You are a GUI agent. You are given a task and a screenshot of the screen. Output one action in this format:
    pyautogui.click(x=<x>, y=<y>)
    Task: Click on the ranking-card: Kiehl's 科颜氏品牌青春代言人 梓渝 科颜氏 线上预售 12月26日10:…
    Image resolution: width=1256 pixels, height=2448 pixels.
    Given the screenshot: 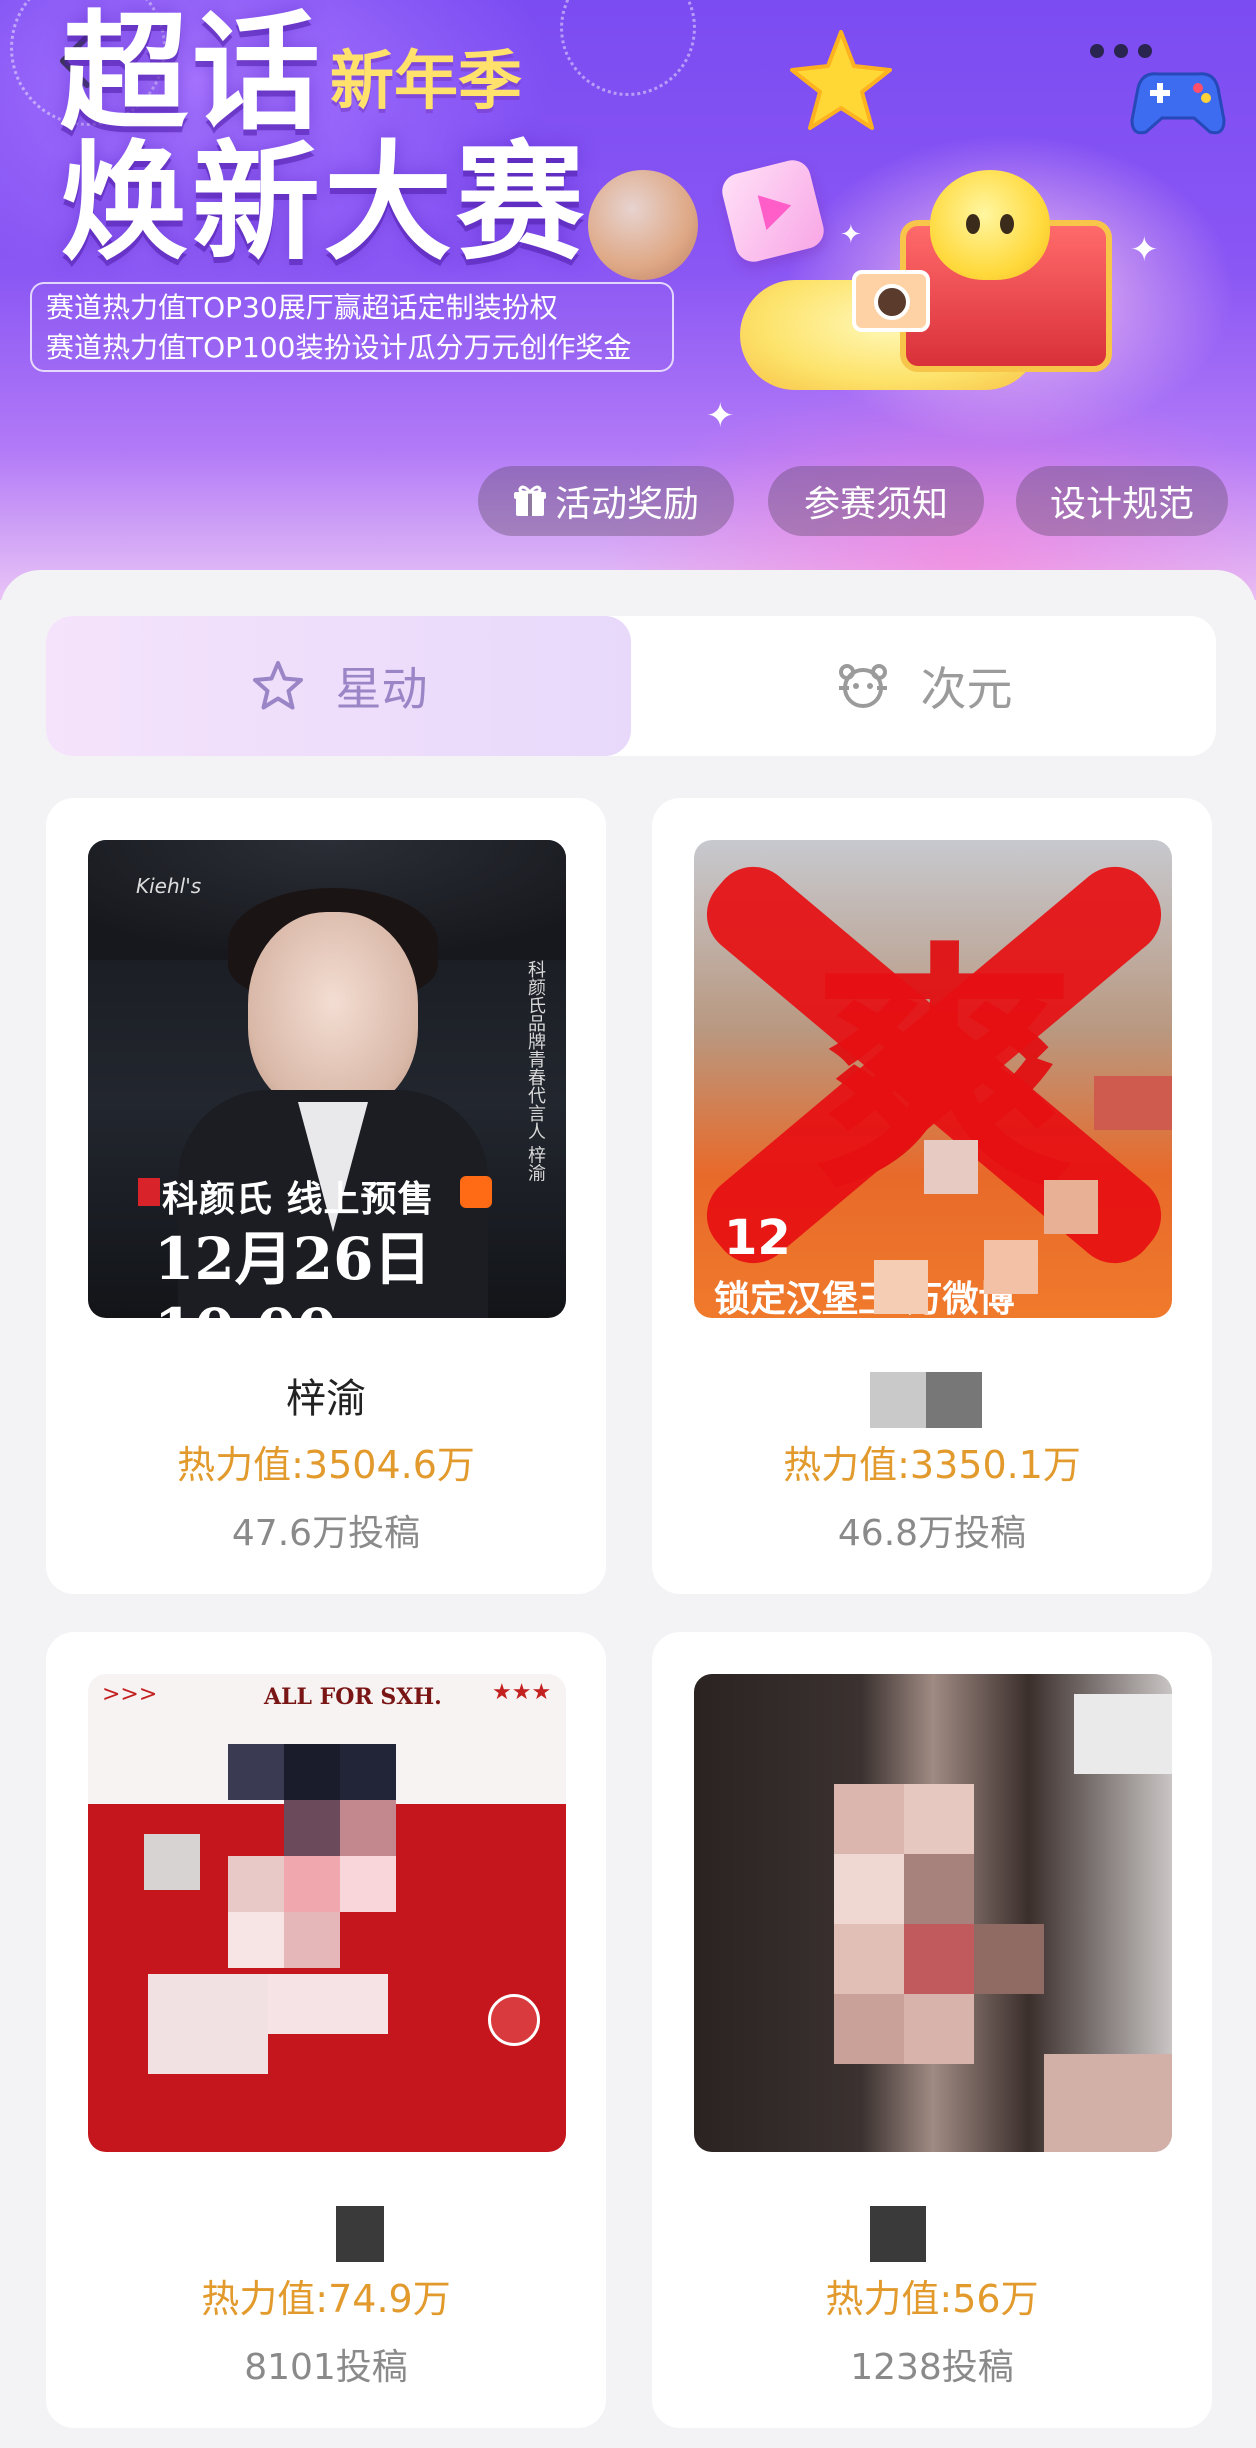 What is the action you would take?
    pyautogui.click(x=326, y=1196)
    